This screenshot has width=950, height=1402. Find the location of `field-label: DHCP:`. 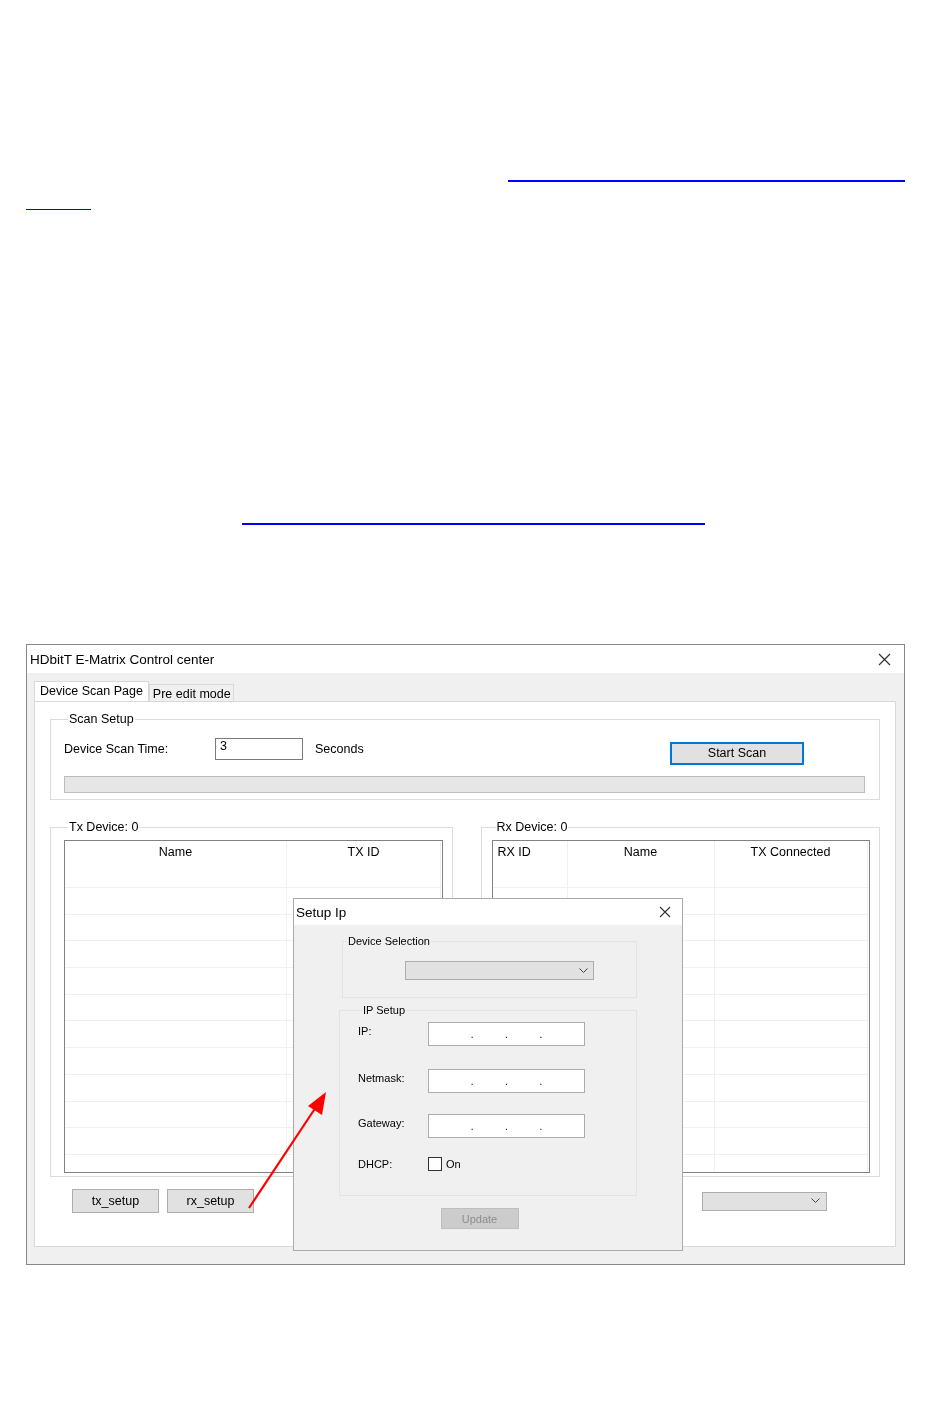

field-label: DHCP: is located at coordinates (376, 1164).